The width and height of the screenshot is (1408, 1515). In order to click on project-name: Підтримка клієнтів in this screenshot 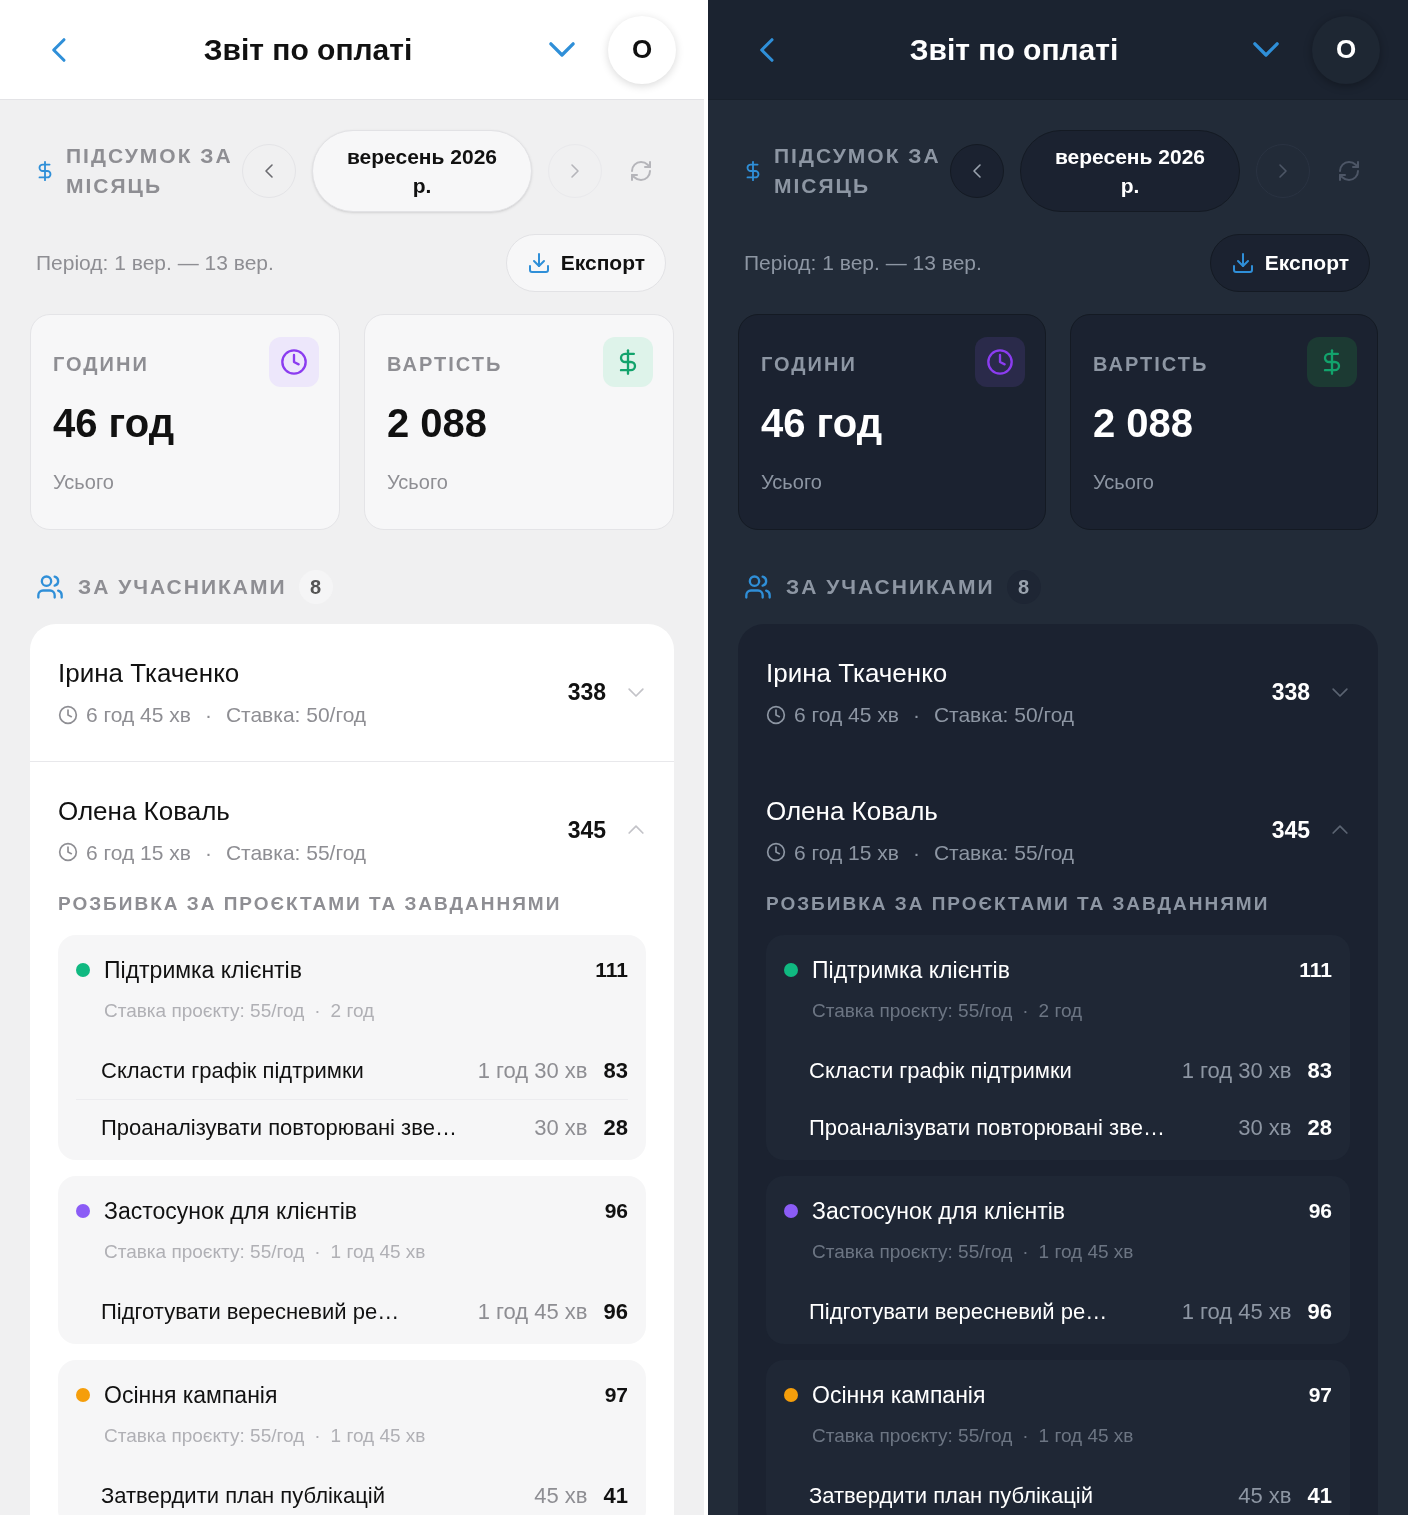, I will do `click(203, 970)`.